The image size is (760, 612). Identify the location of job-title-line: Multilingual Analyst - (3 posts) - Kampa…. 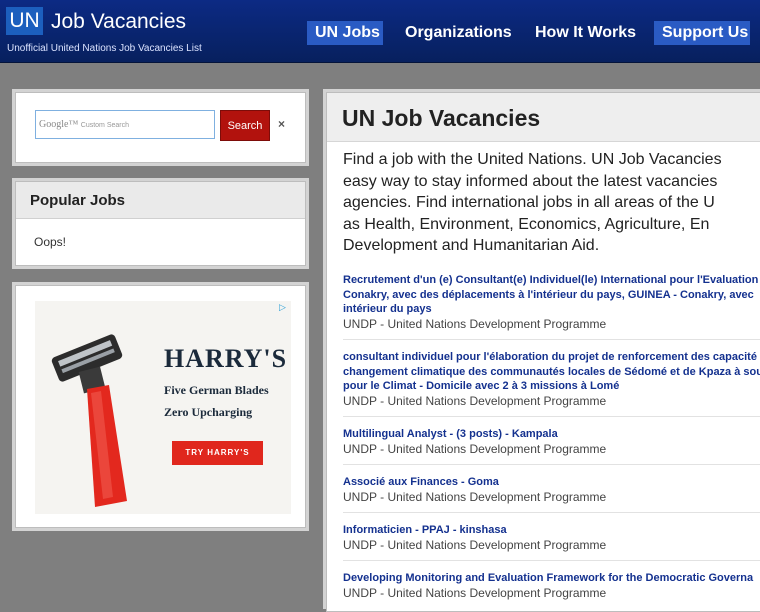
(551, 434).